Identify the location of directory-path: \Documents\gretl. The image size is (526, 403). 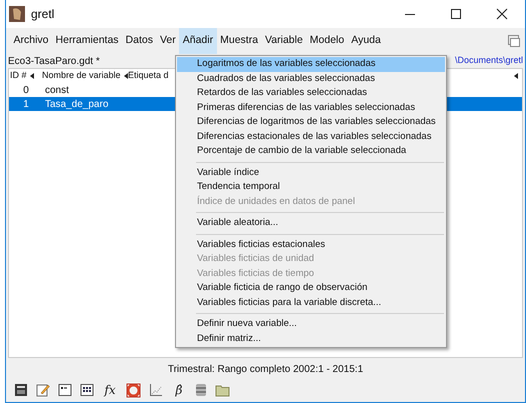
(488, 61).